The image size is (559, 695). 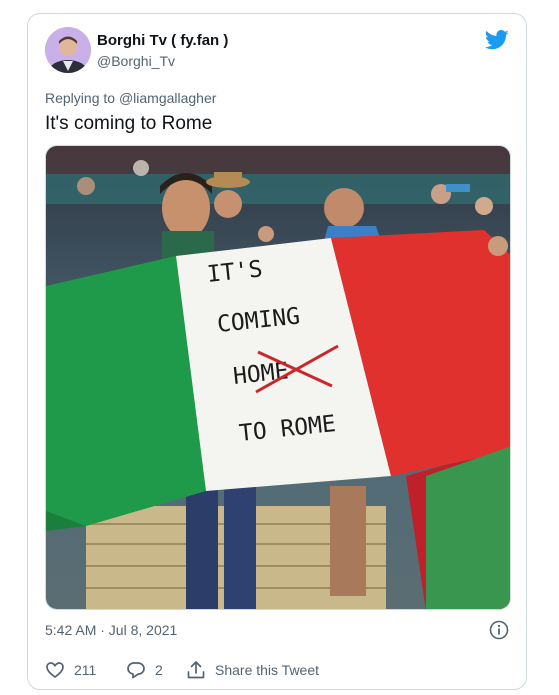 I want to click on share-label: Share this Tweet, so click(x=267, y=670).